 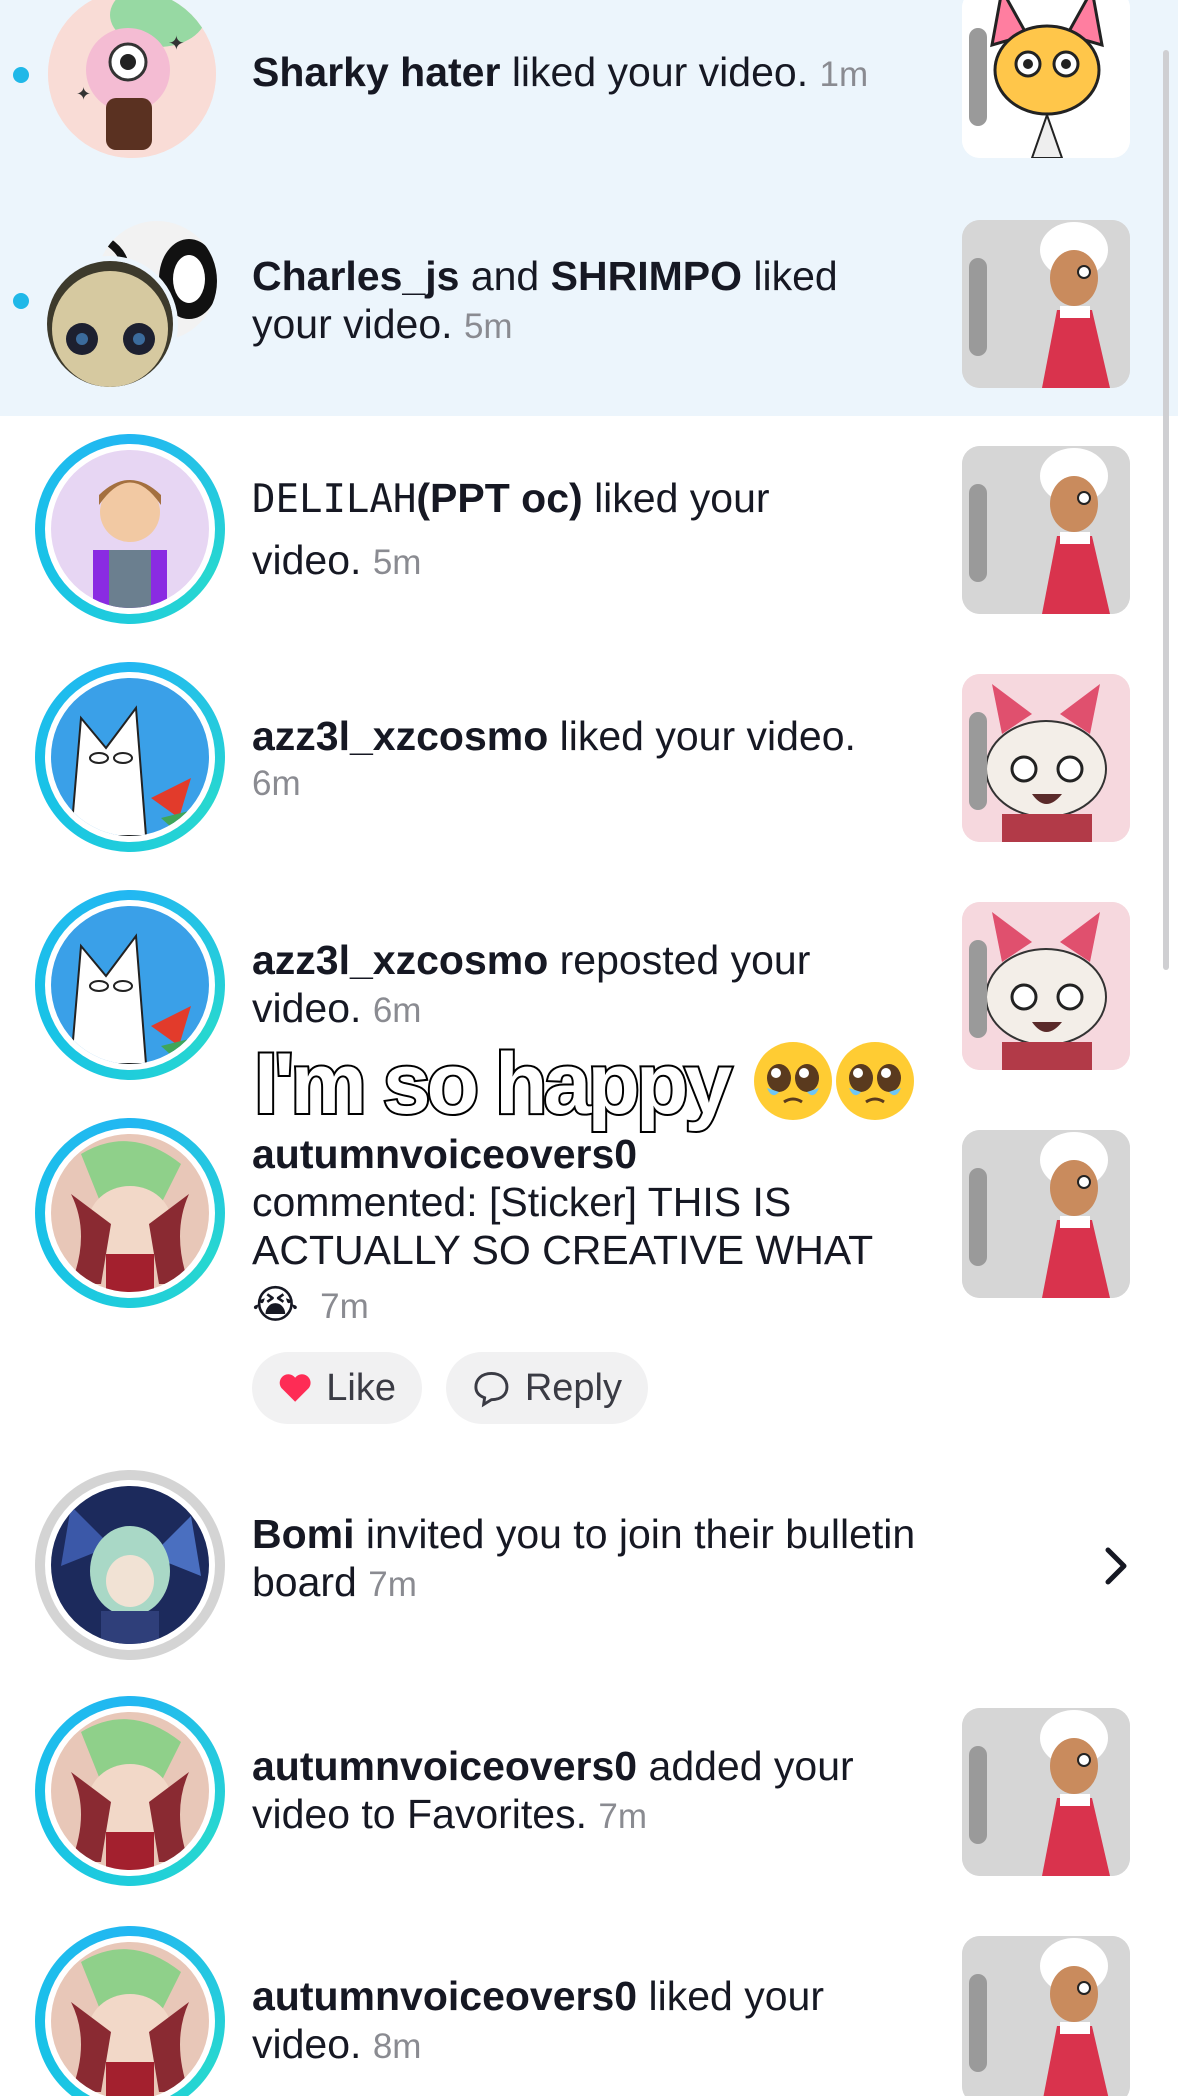 What do you see at coordinates (334, 499) in the screenshot?
I see `username: DELILAH` at bounding box center [334, 499].